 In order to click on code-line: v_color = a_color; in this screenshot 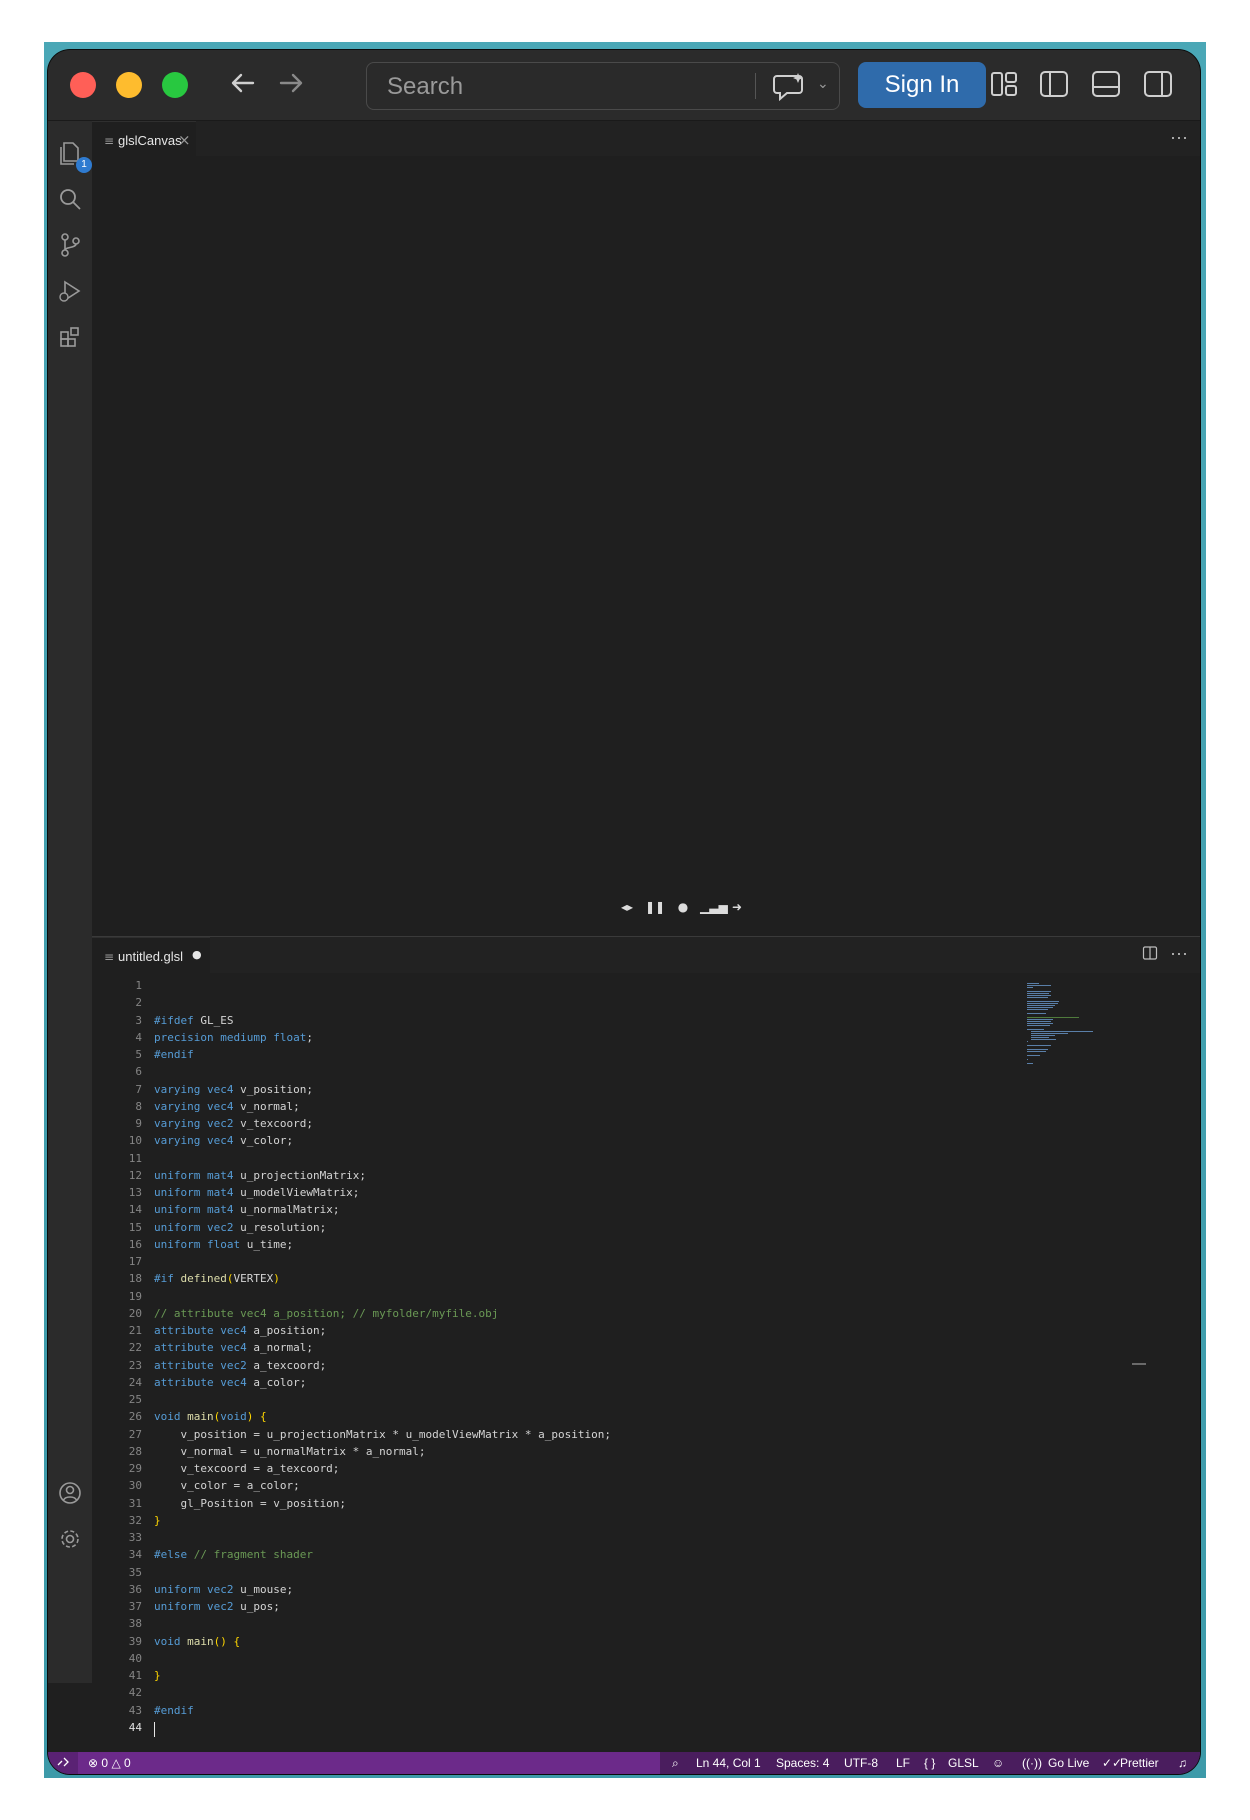, I will do `click(226, 1485)`.